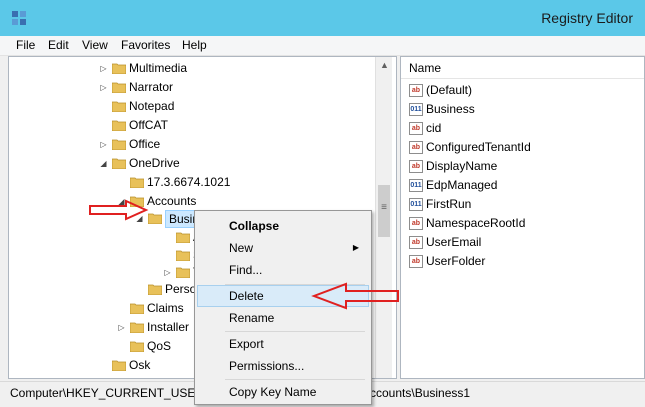 The width and height of the screenshot is (645, 407). I want to click on tree-item-label: Narrator, so click(151, 87).